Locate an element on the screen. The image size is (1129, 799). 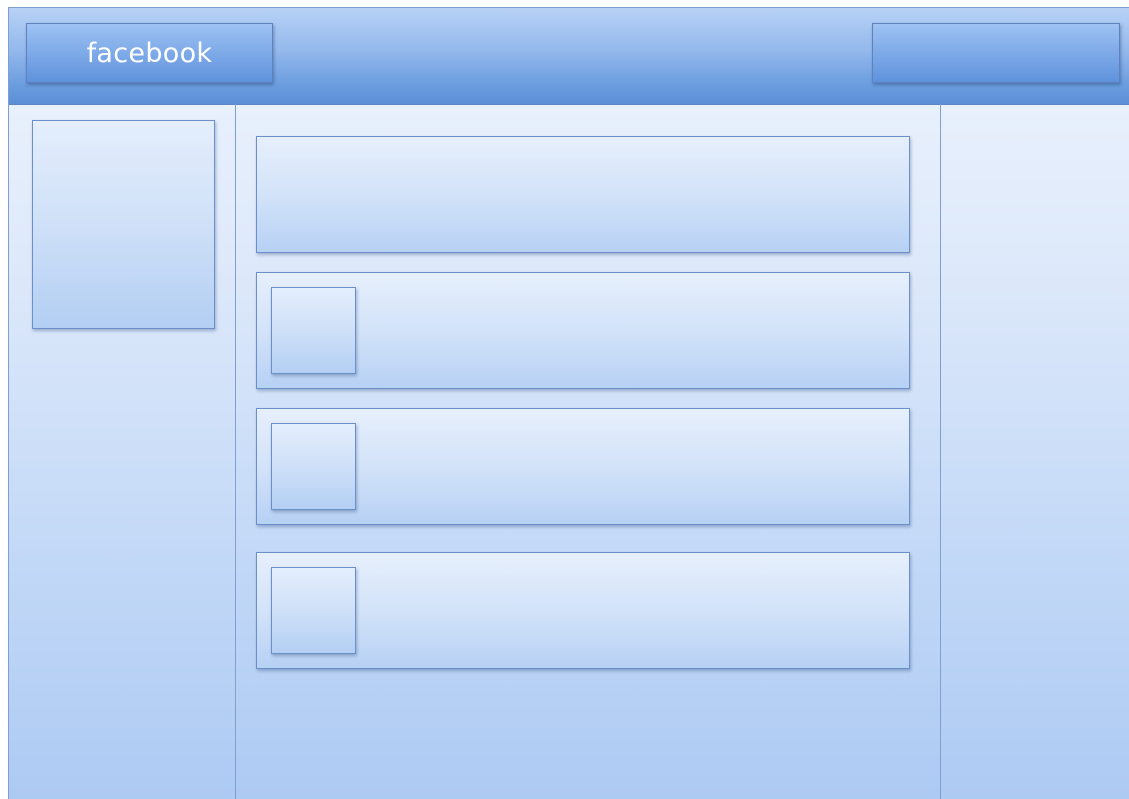
top-navigation-bar: facebook is located at coordinates (569, 56).